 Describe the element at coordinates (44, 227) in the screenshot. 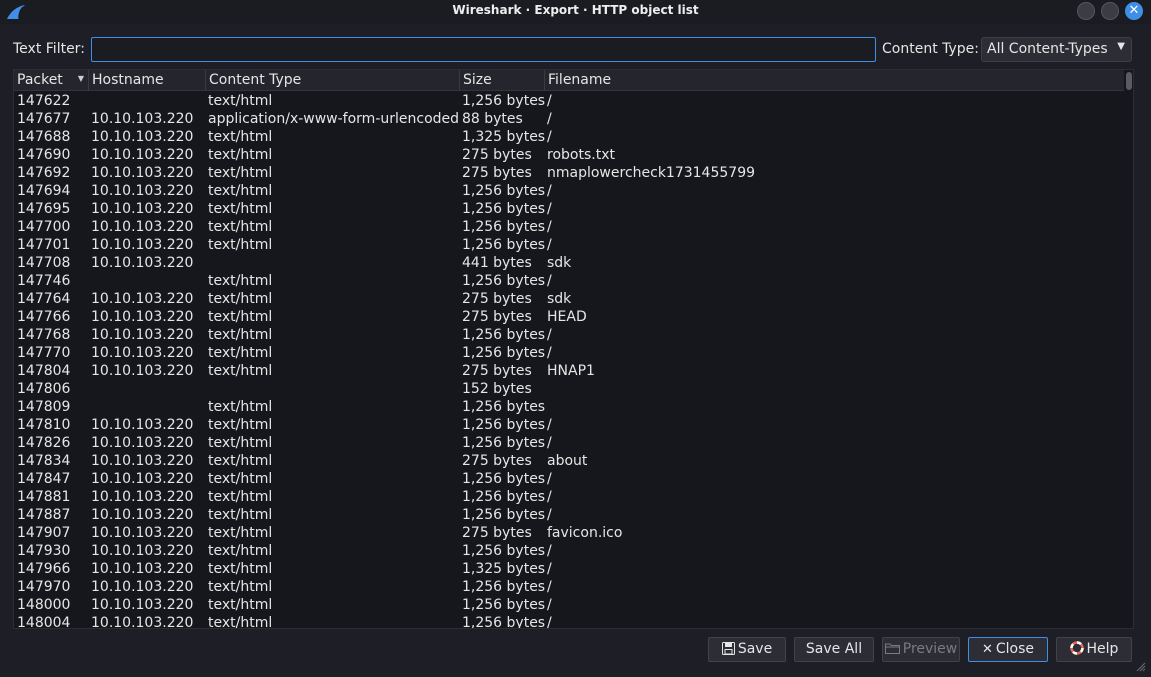

I see `cell-packet: 147700` at that location.